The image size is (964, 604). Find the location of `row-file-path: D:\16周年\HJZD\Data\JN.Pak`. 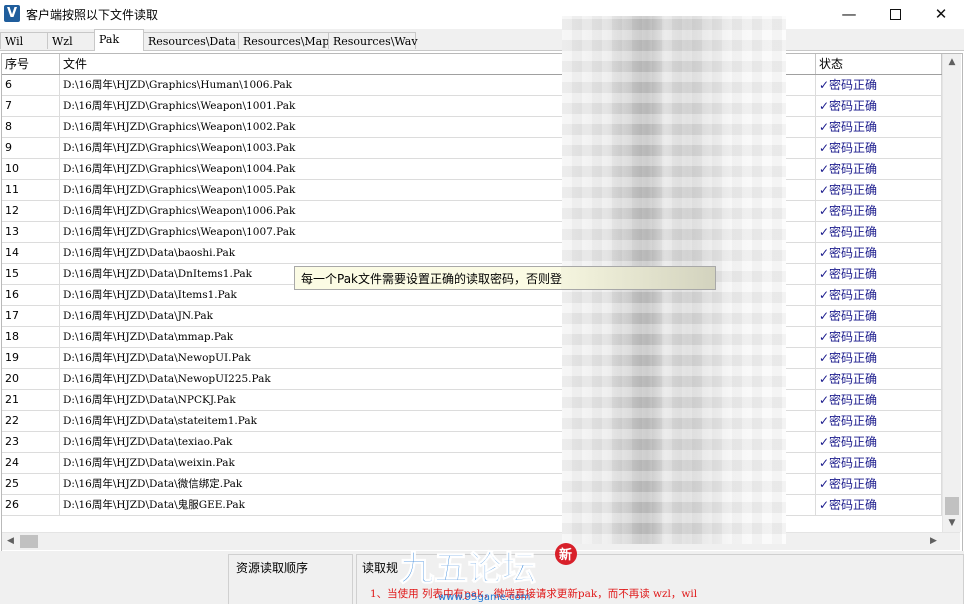

row-file-path: D:\16周年\HJZD\Data\JN.Pak is located at coordinates (332, 316).